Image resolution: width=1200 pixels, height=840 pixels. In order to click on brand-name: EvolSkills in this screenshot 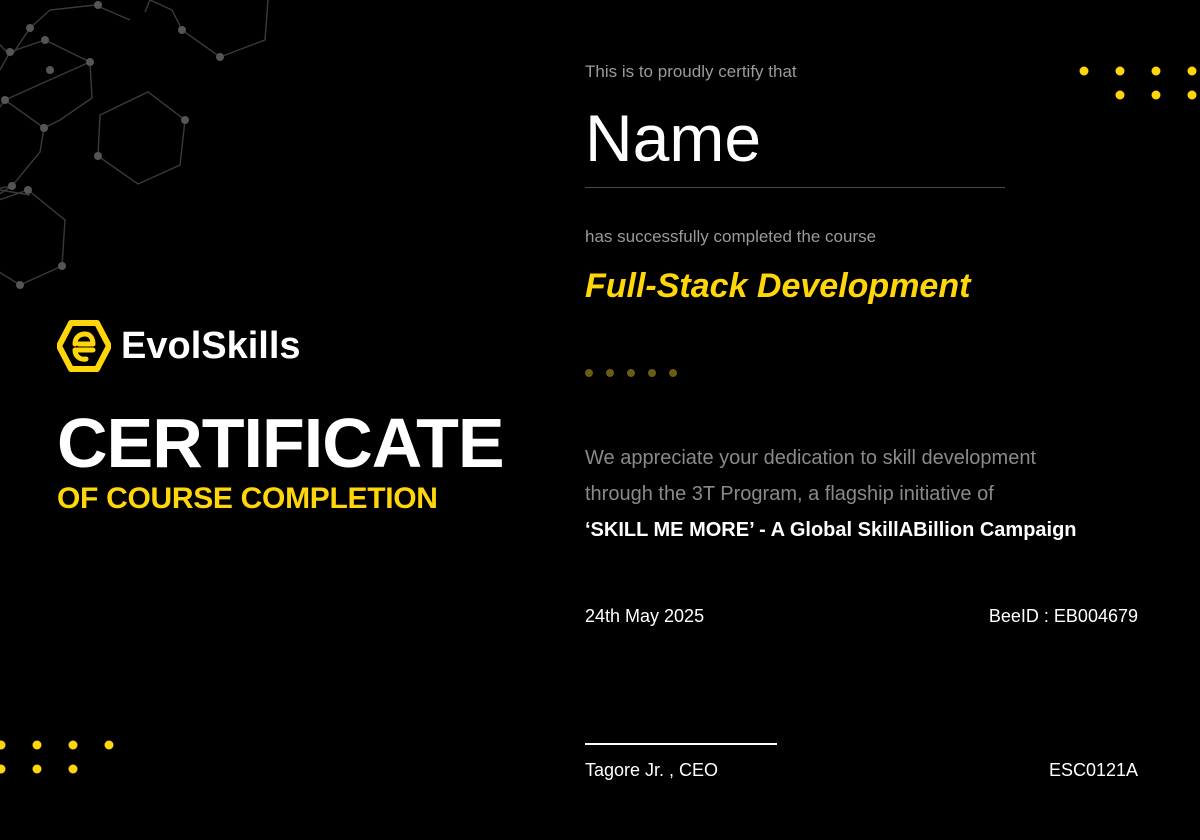, I will do `click(211, 346)`.